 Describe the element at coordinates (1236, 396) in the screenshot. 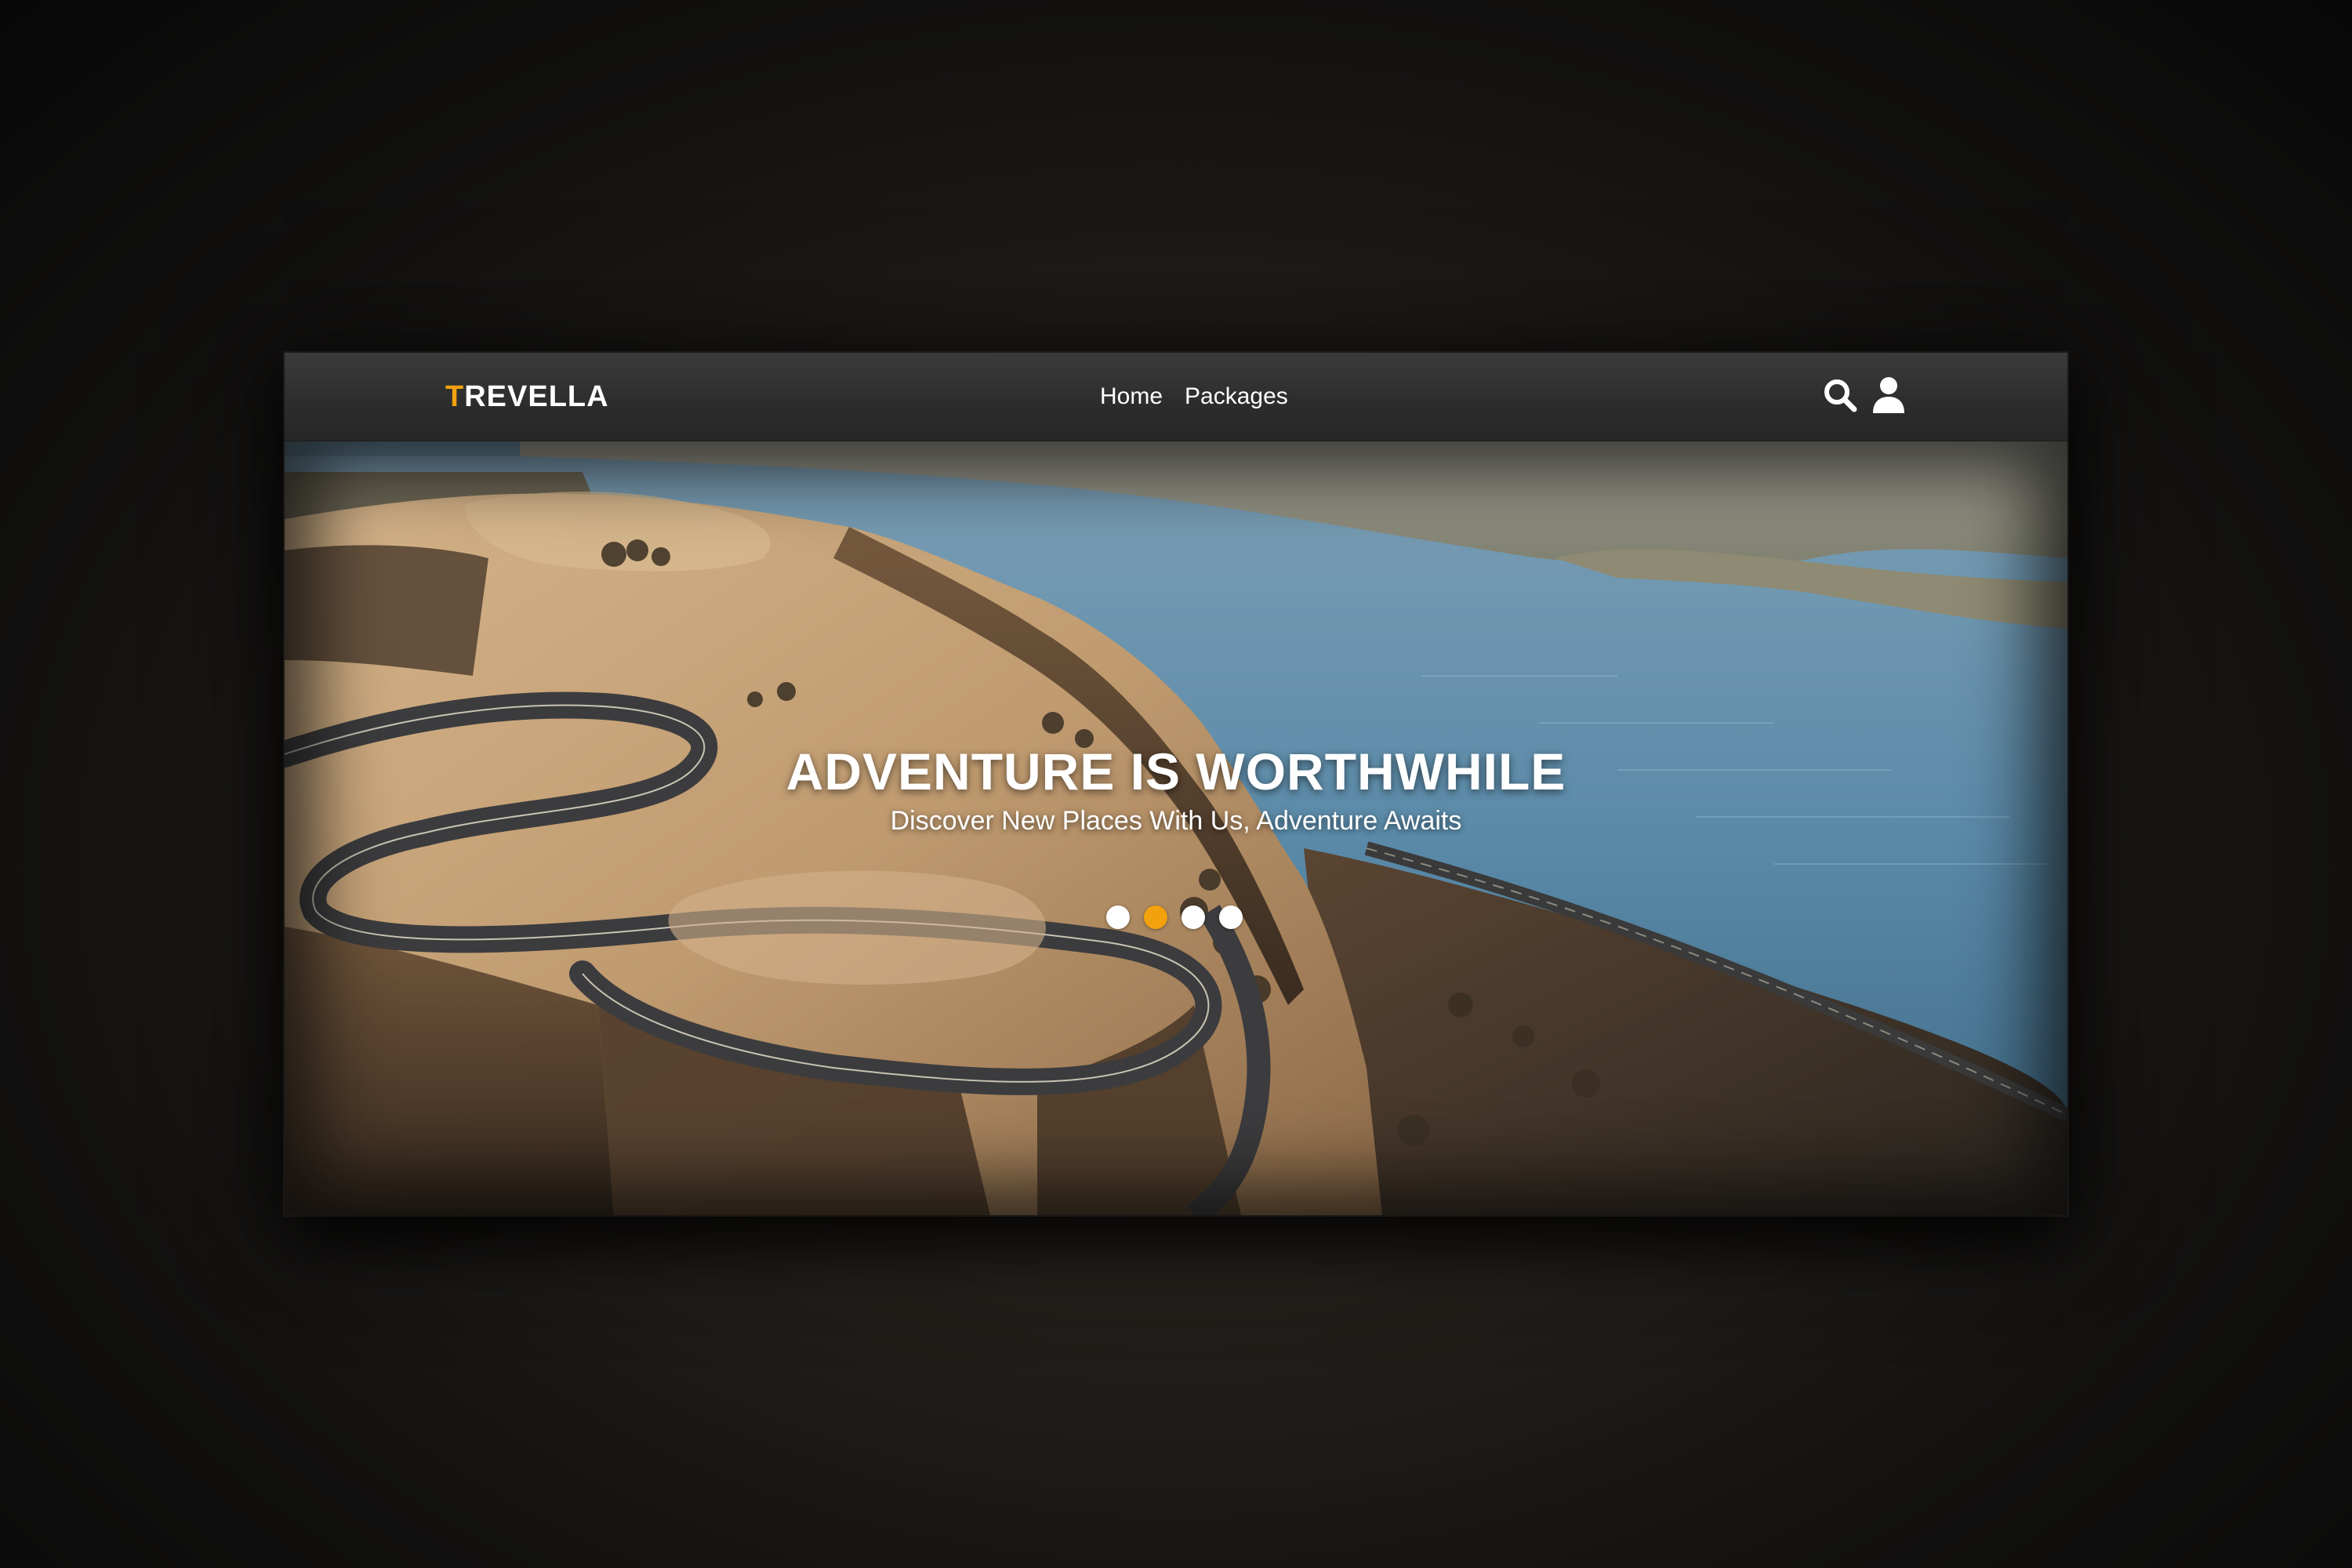

I see `nav-link-packages: Packages` at that location.